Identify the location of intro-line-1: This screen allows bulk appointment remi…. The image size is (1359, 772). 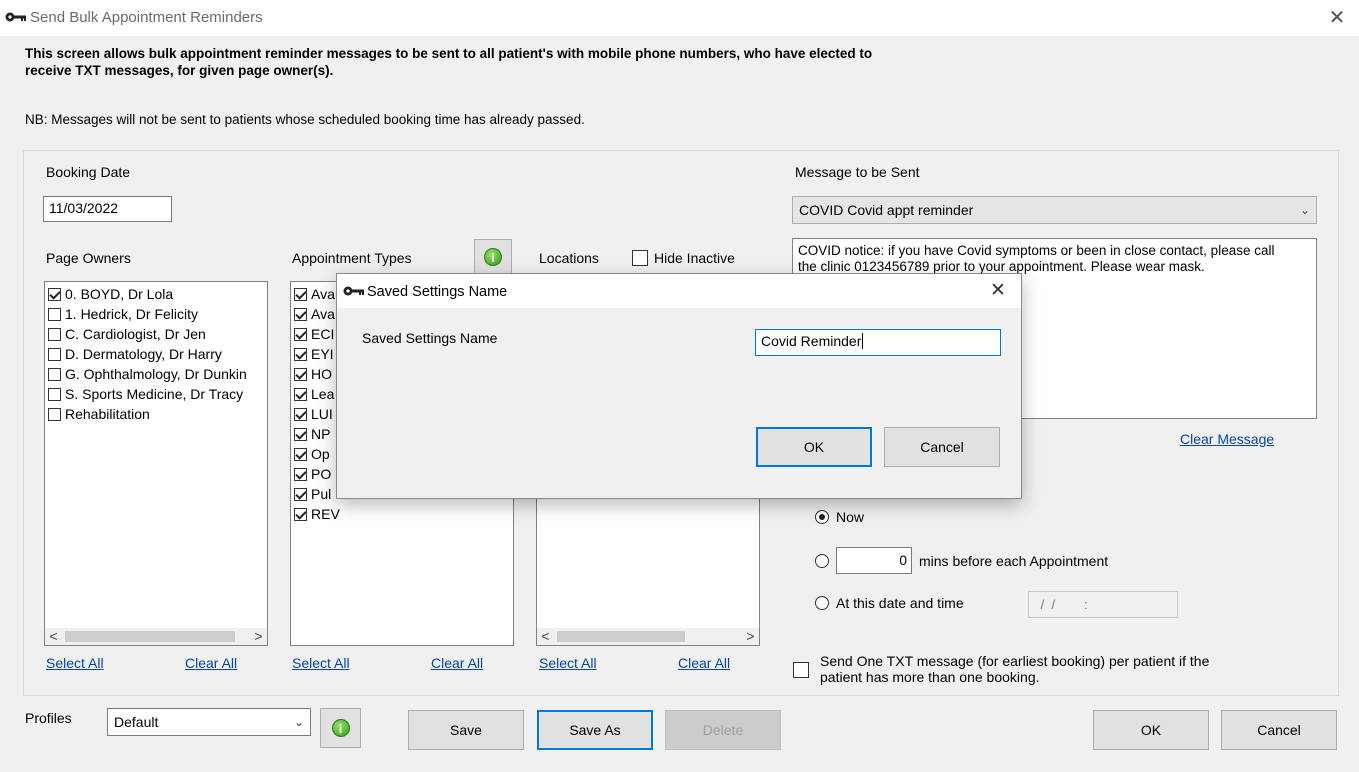
(449, 53).